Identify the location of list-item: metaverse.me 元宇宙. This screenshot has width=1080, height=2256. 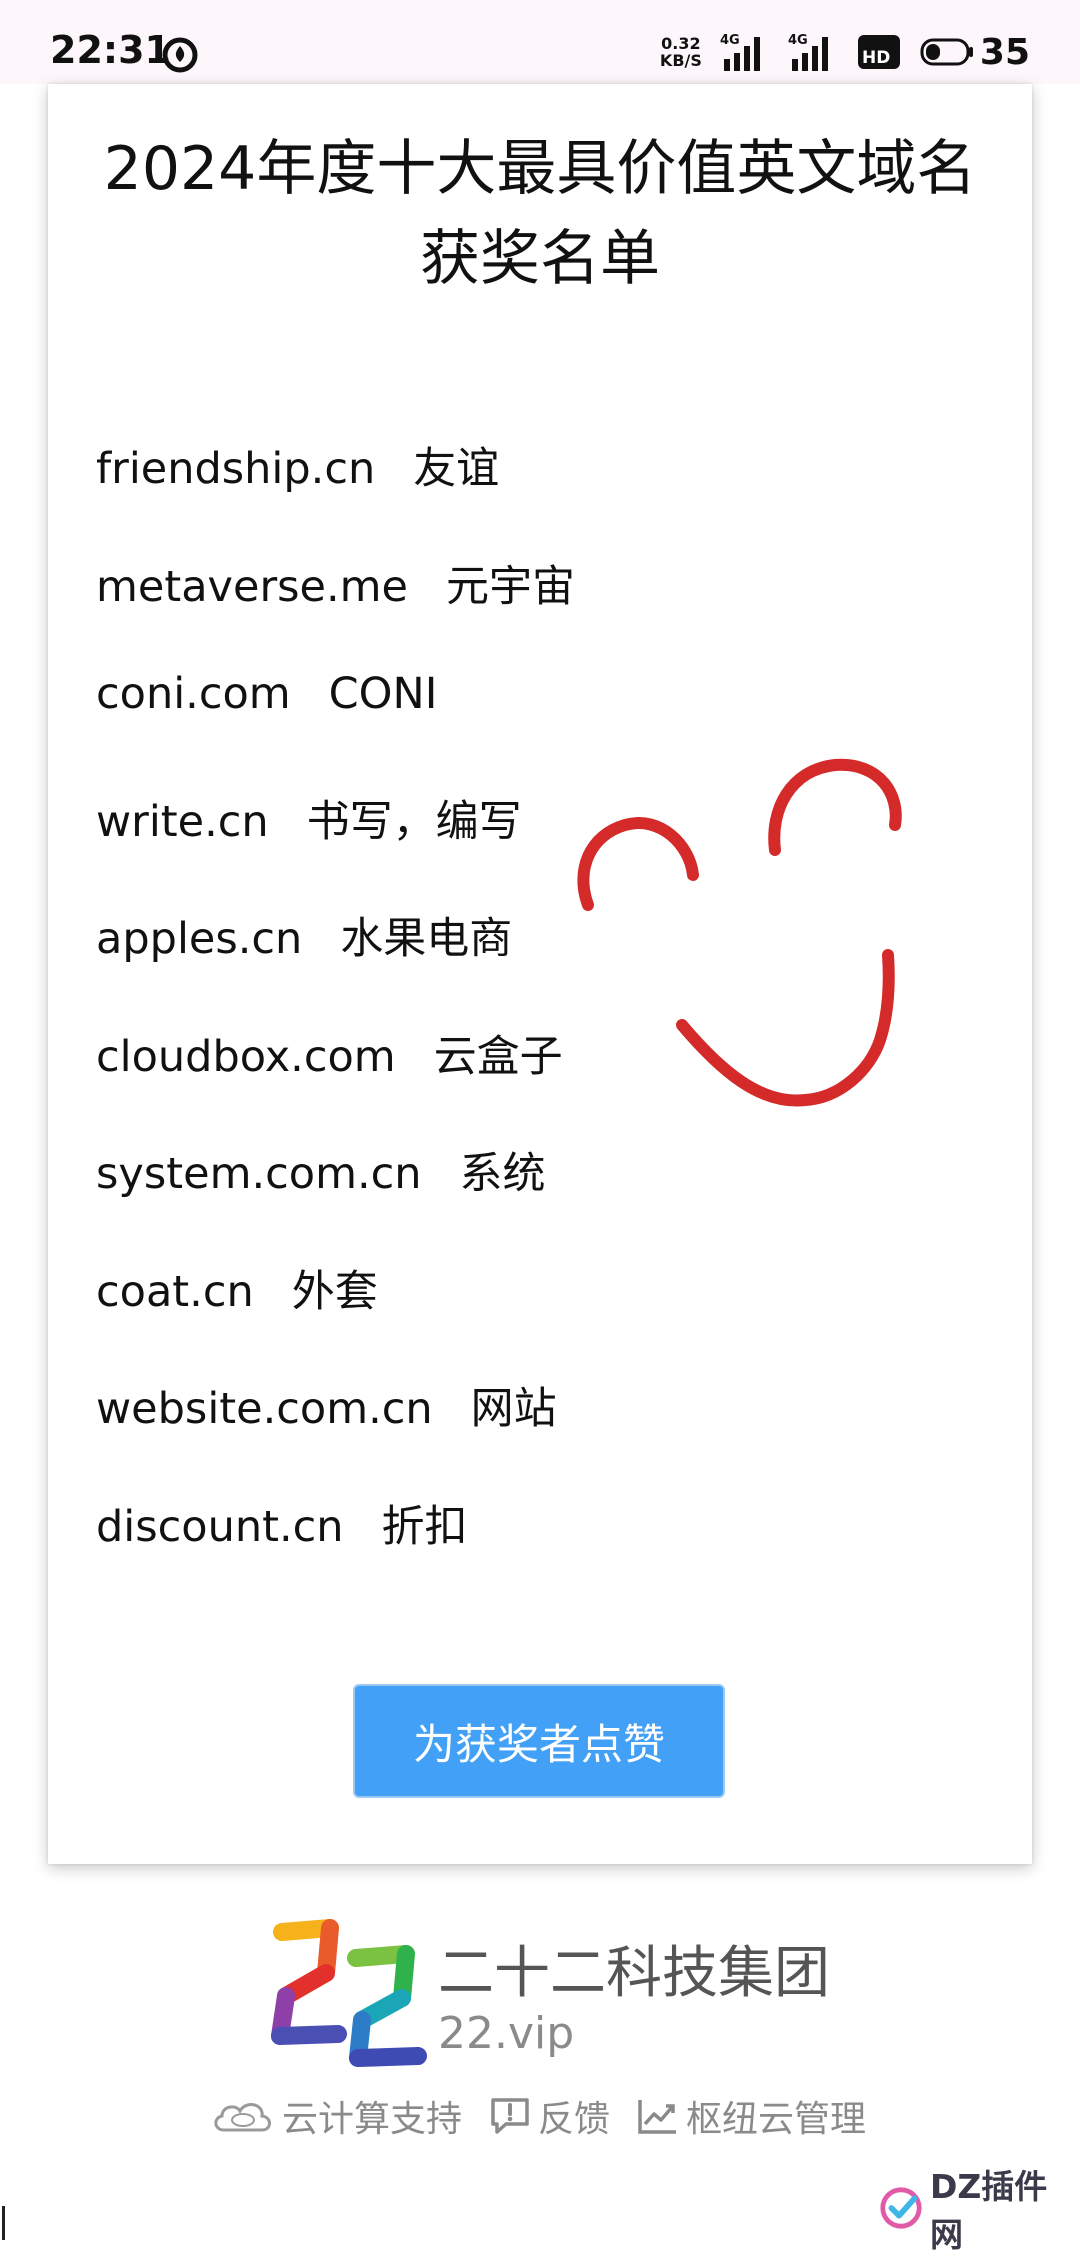
(335, 611).